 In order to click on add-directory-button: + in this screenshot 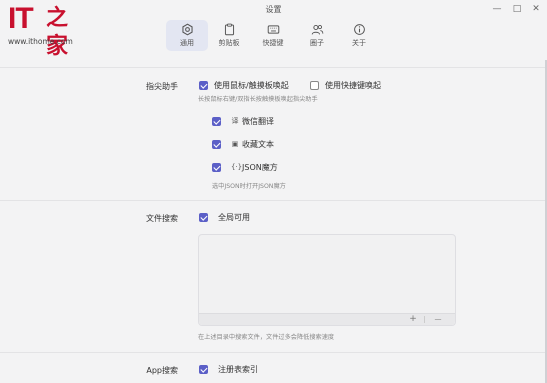, I will do `click(413, 319)`.